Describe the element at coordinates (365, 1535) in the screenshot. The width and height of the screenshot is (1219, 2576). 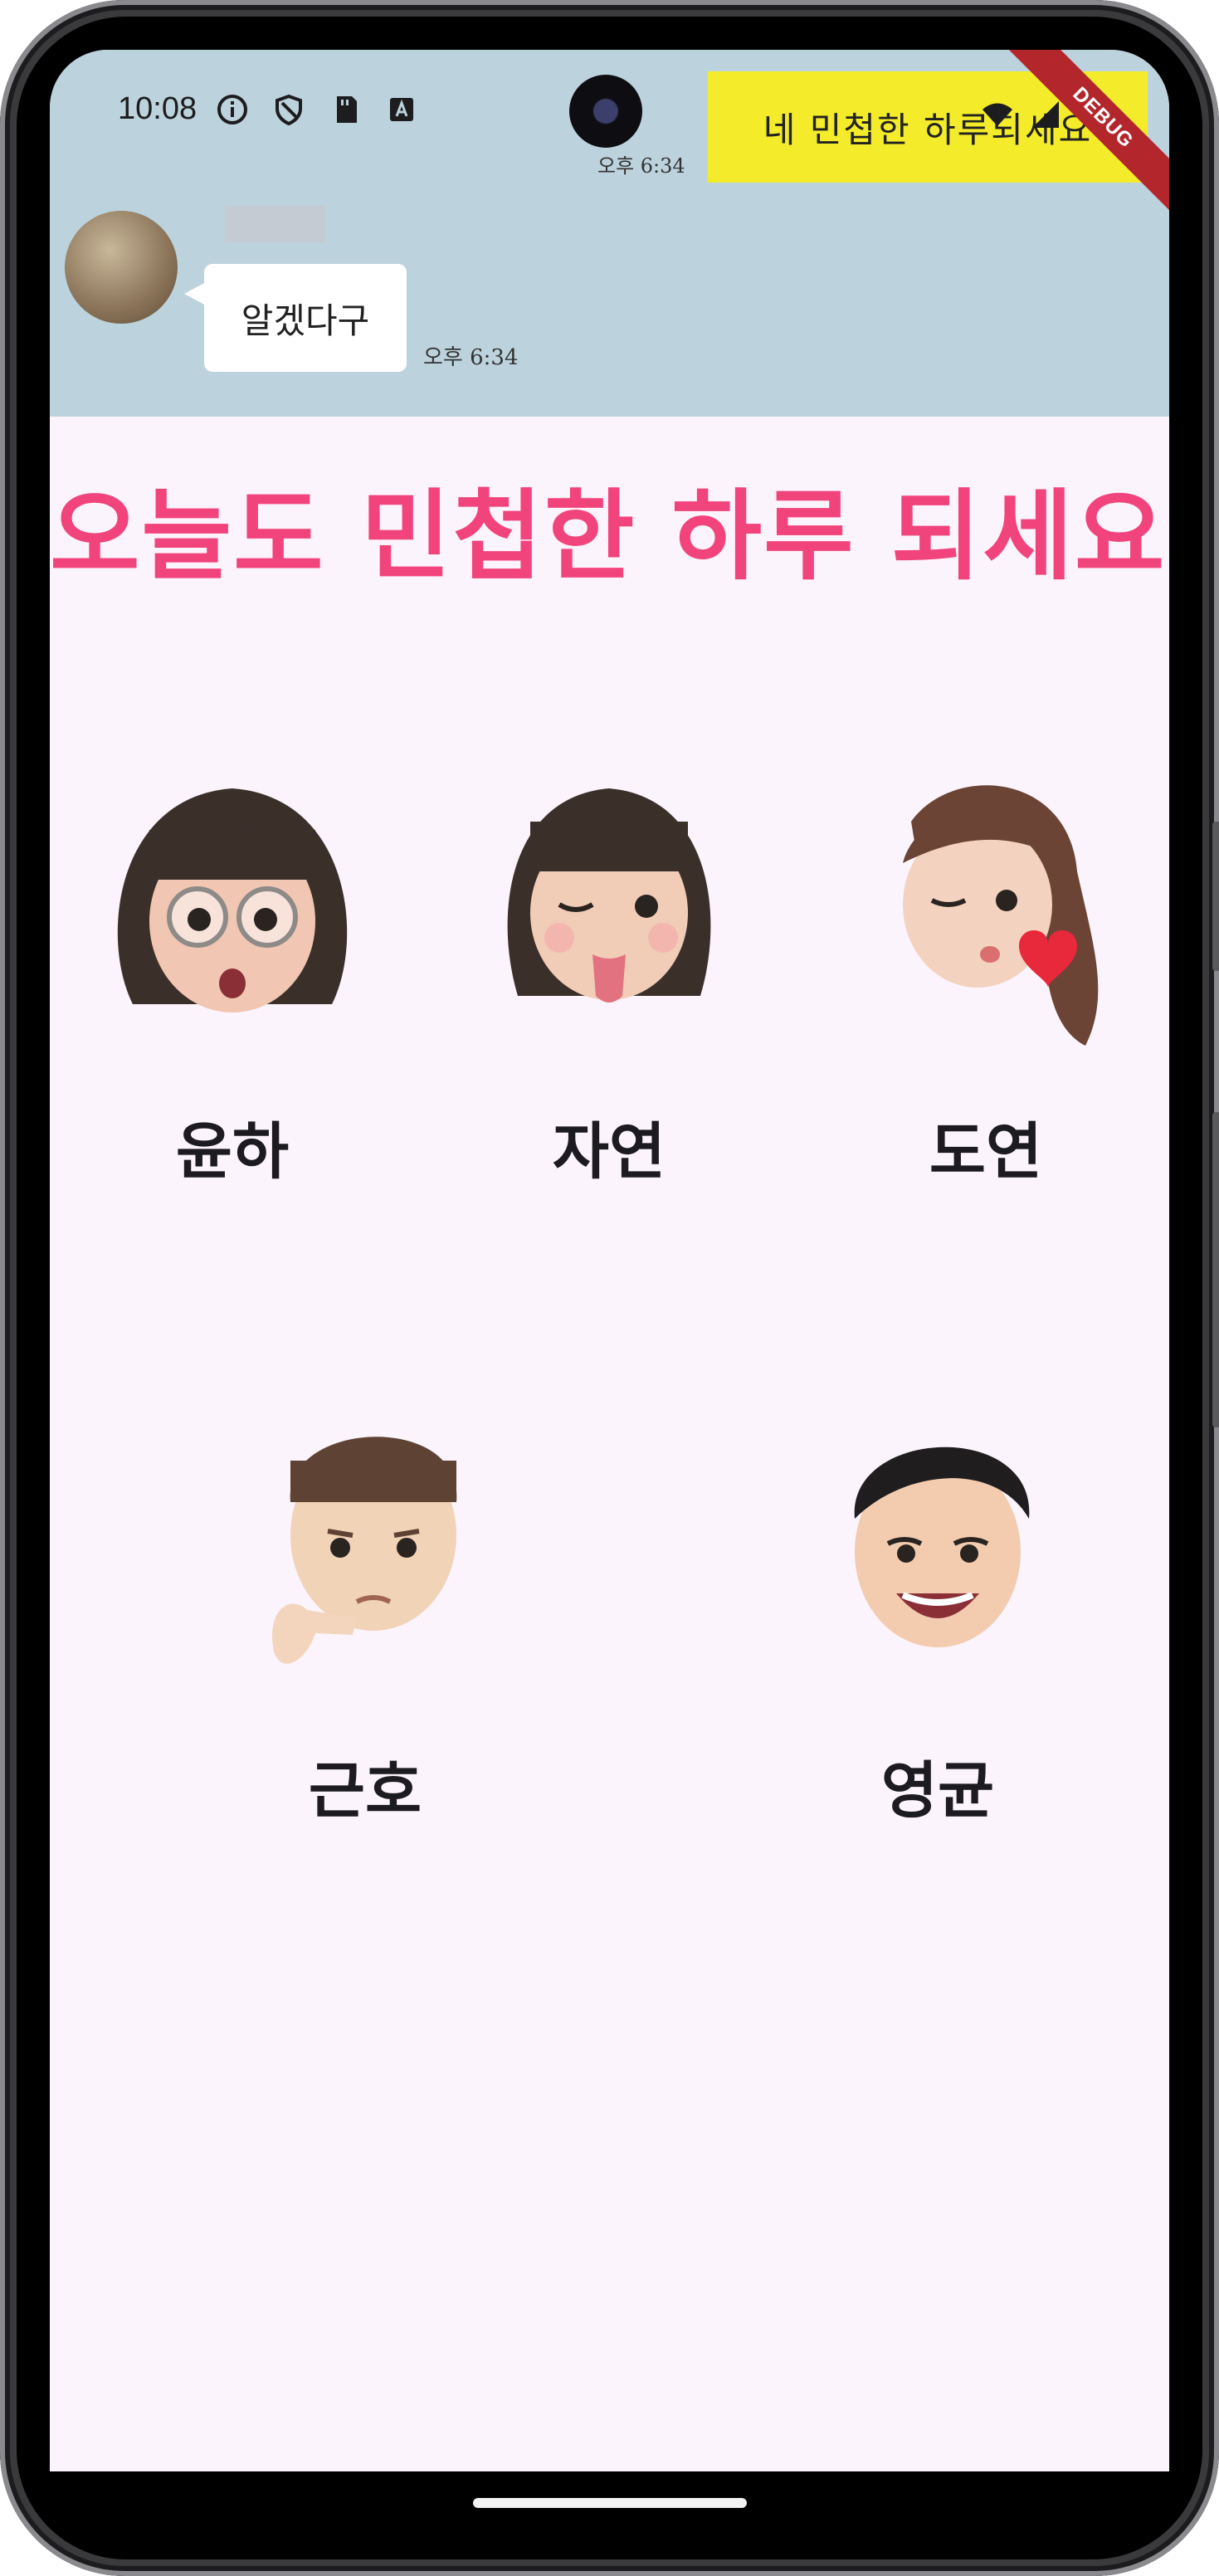
I see `memoji-thinking-boy-icon` at that location.